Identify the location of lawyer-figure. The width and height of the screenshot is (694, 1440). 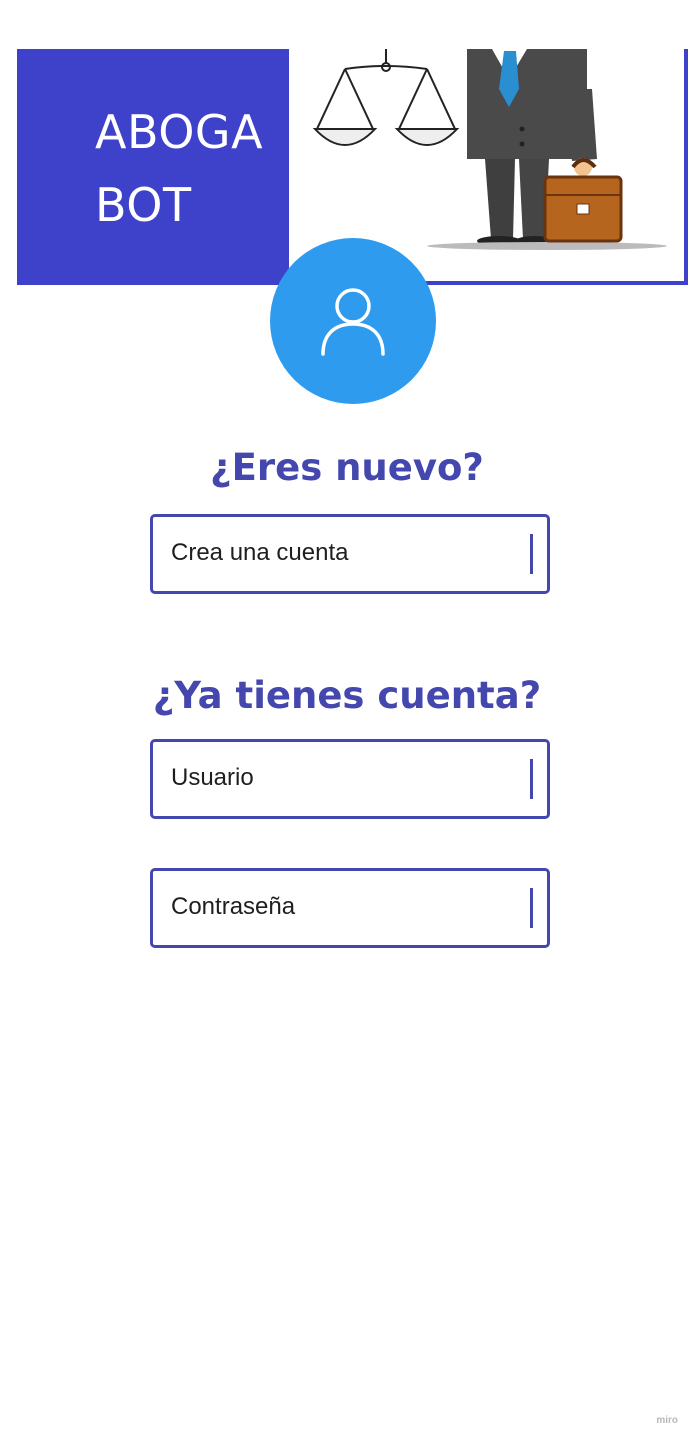
(547, 149).